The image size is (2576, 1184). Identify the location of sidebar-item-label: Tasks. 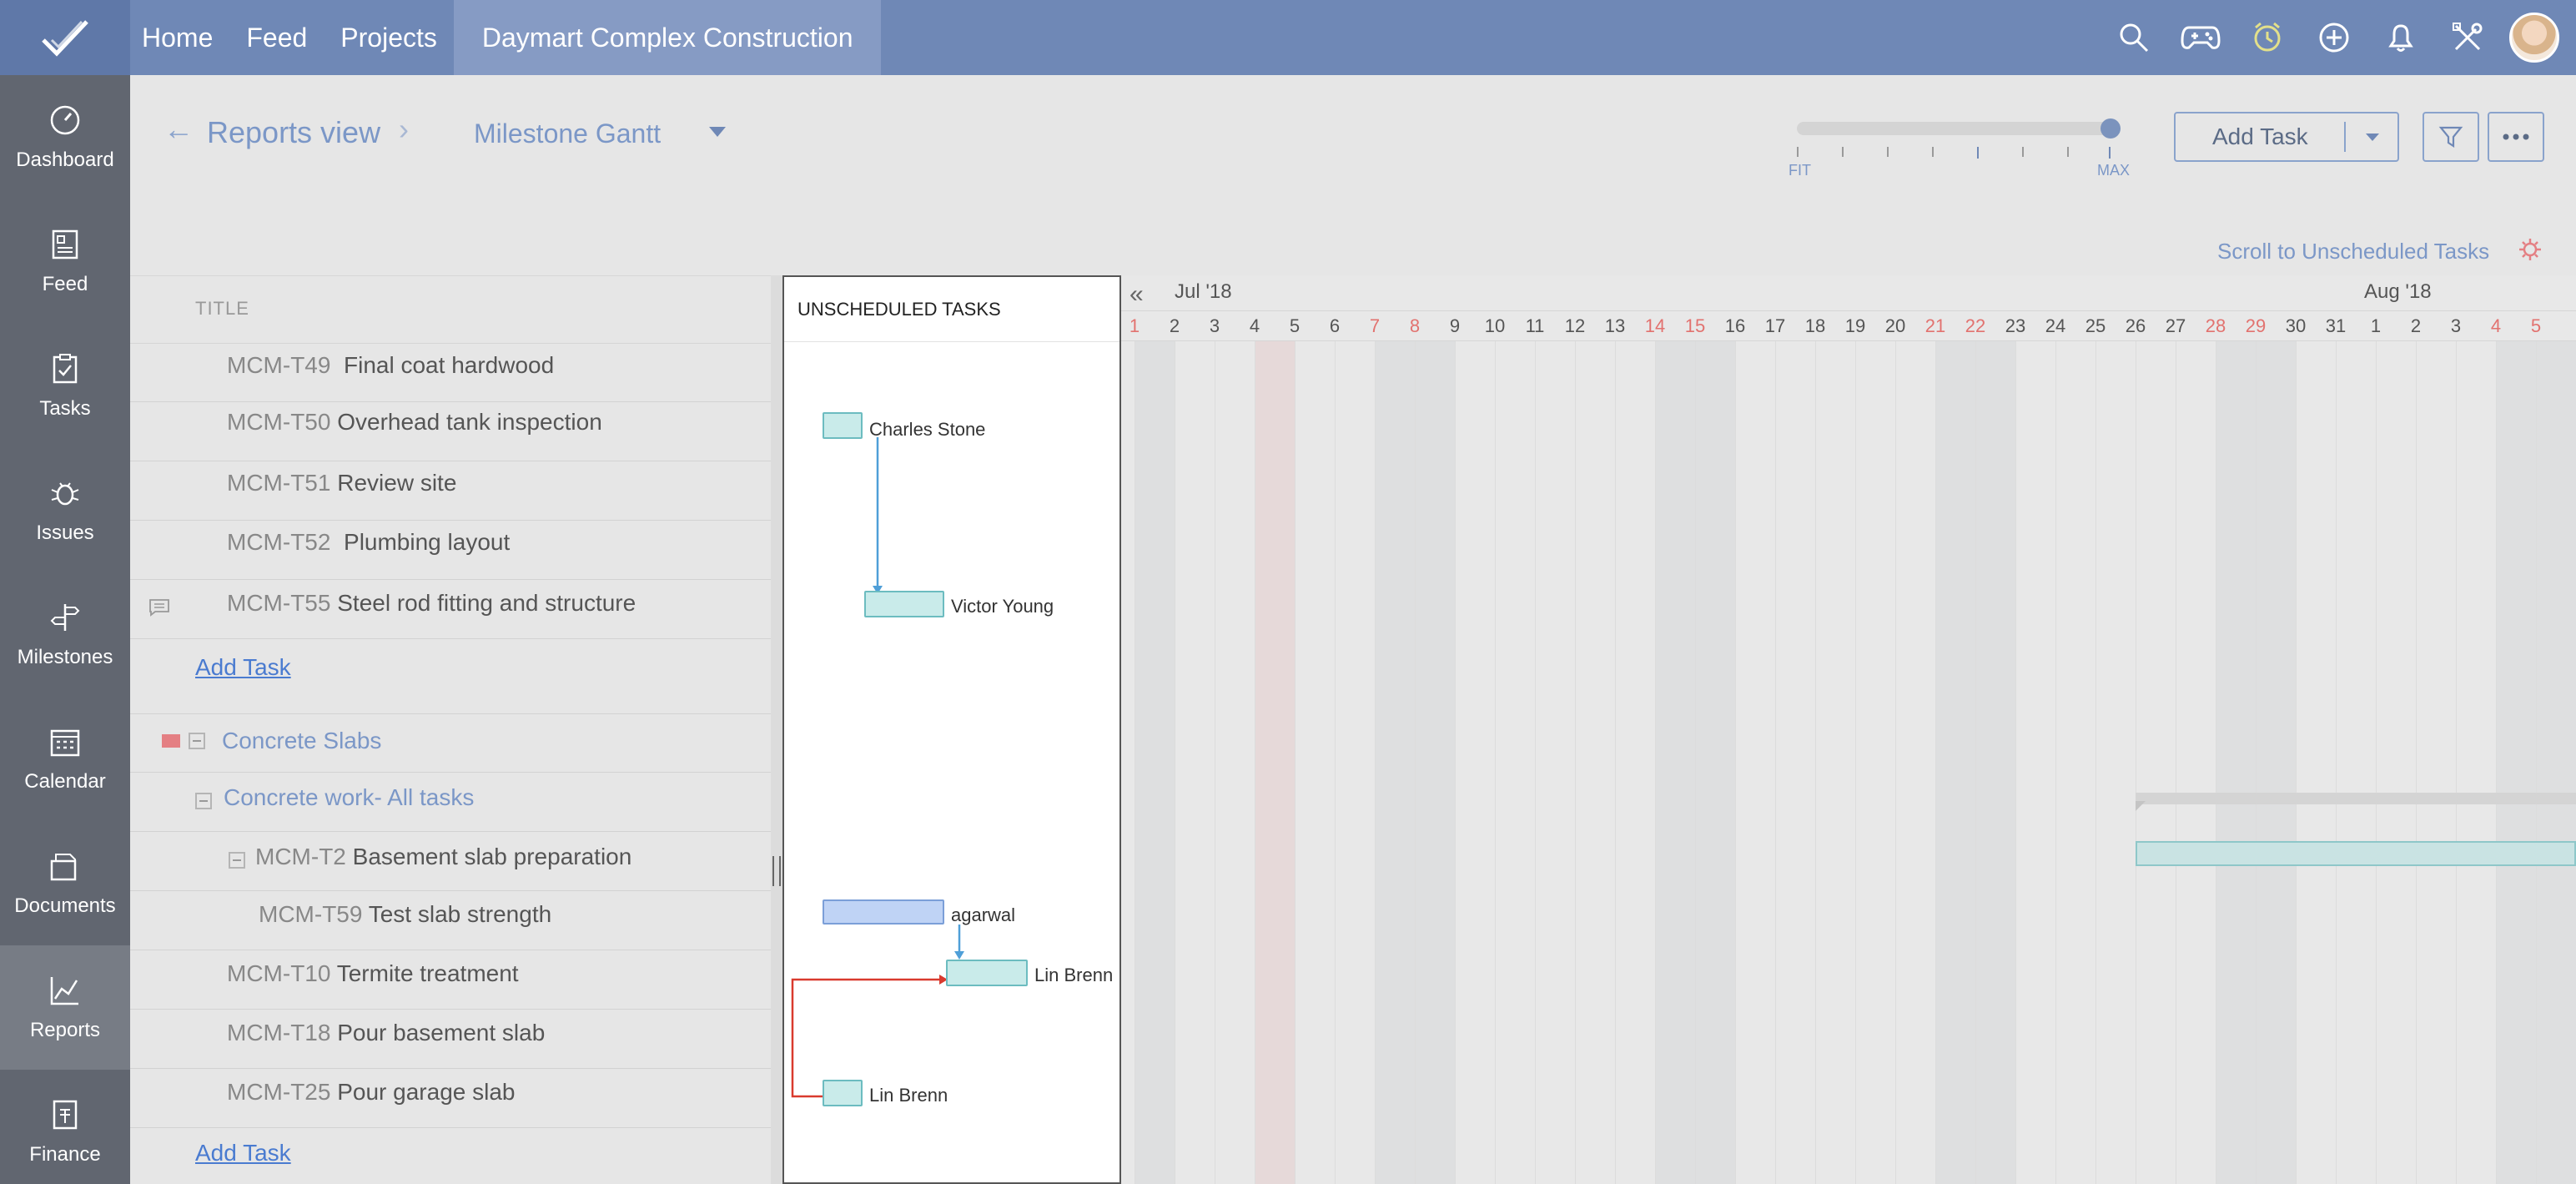
(65, 408).